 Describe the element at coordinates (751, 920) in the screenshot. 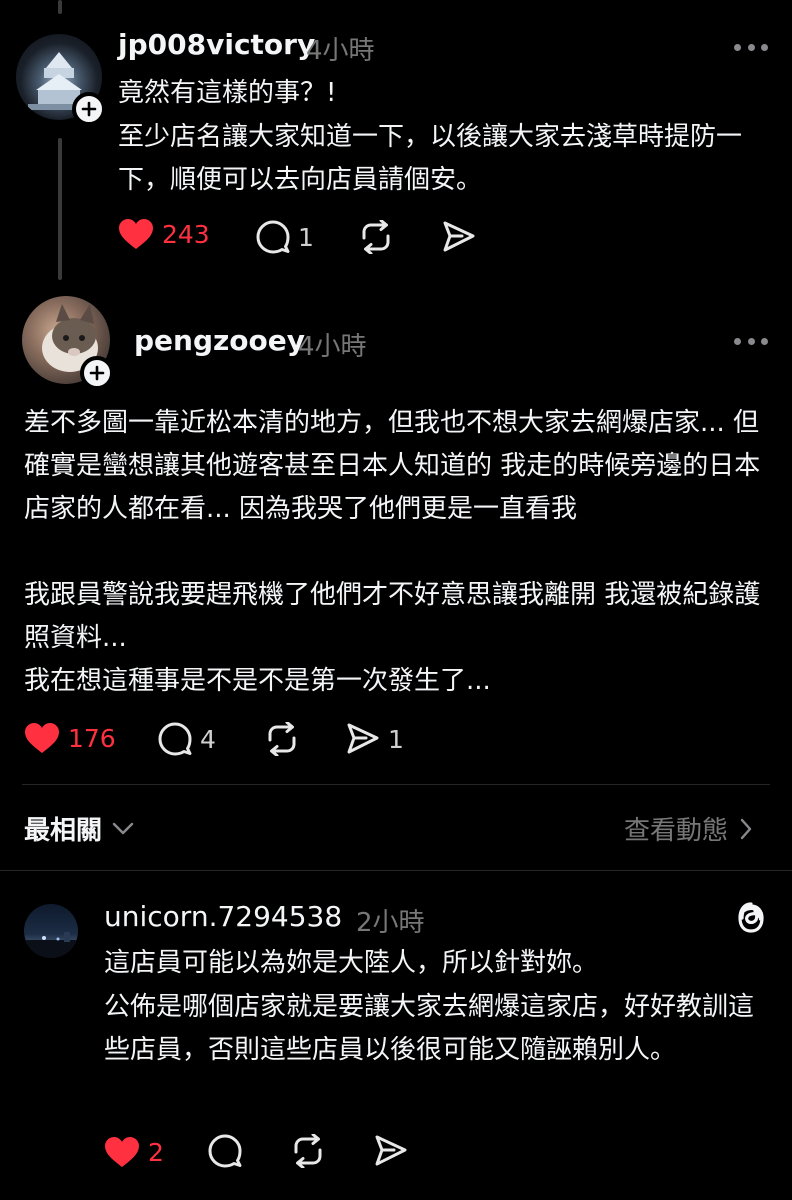

I see `threads-logo-icon` at that location.